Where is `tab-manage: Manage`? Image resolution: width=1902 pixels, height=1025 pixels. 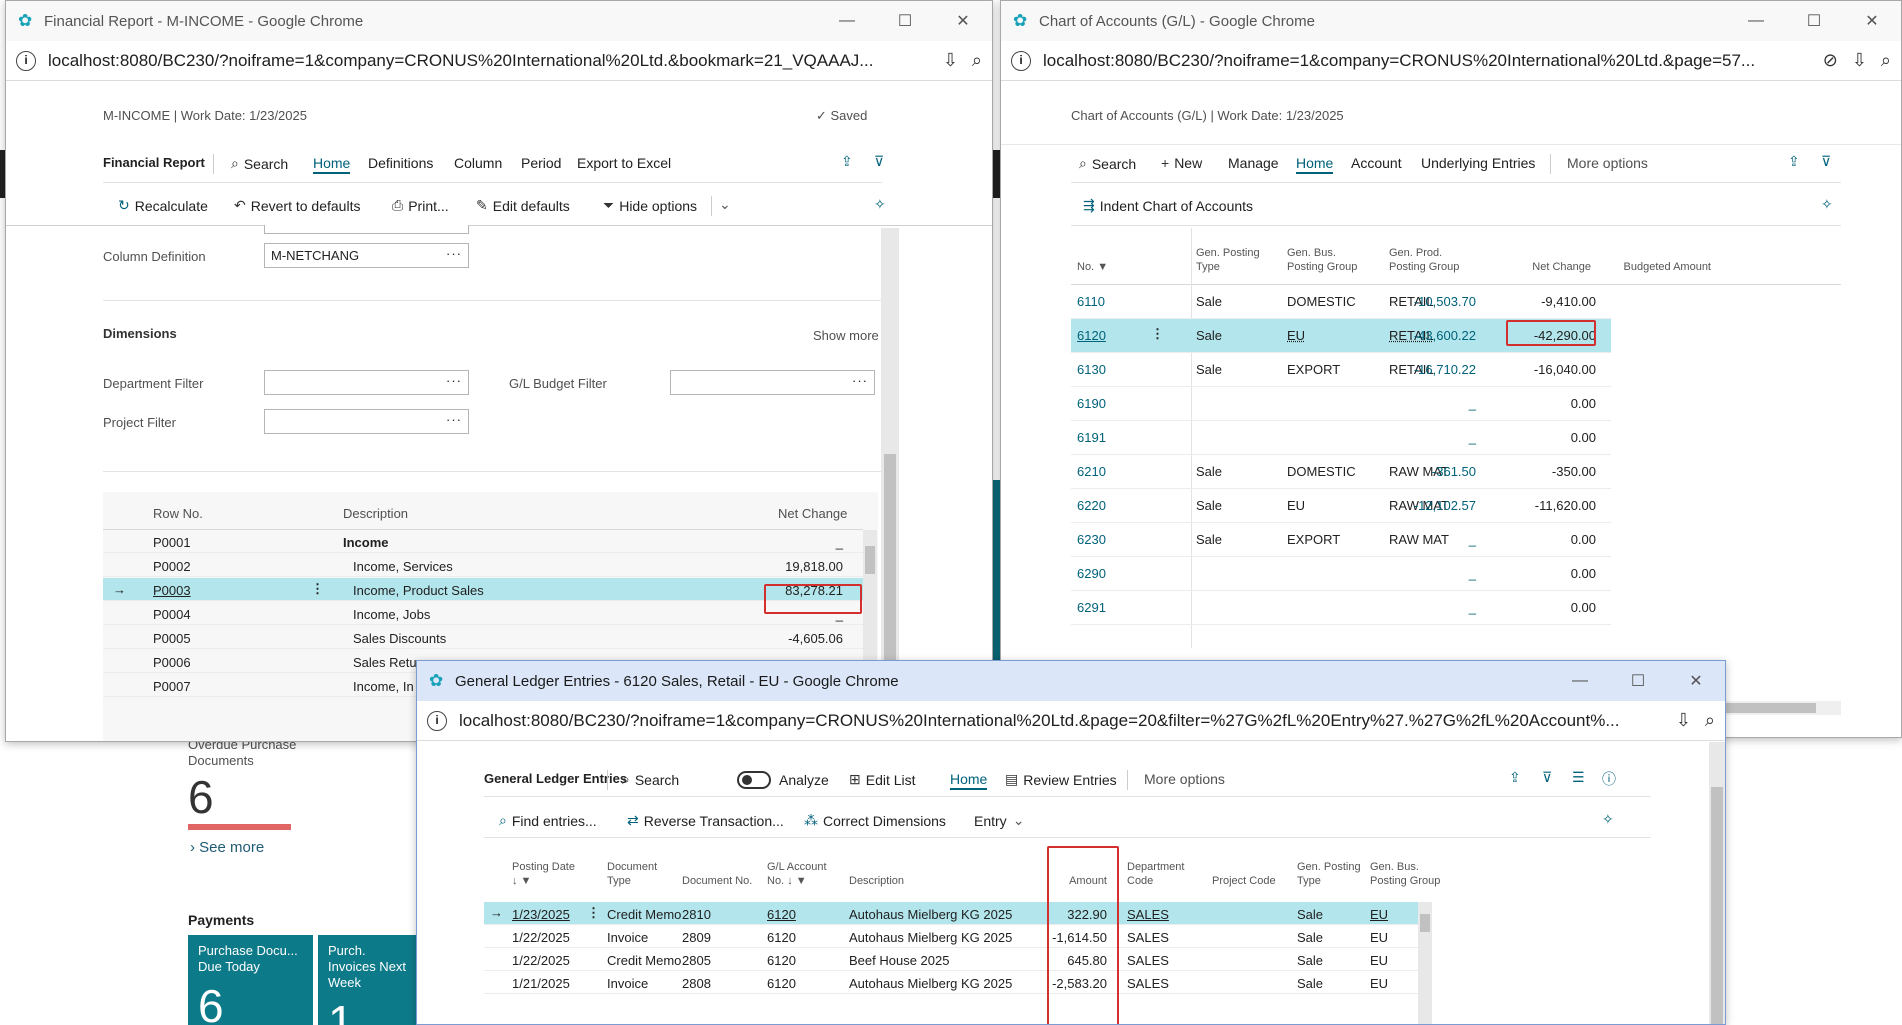
tab-manage: Manage is located at coordinates (1253, 163).